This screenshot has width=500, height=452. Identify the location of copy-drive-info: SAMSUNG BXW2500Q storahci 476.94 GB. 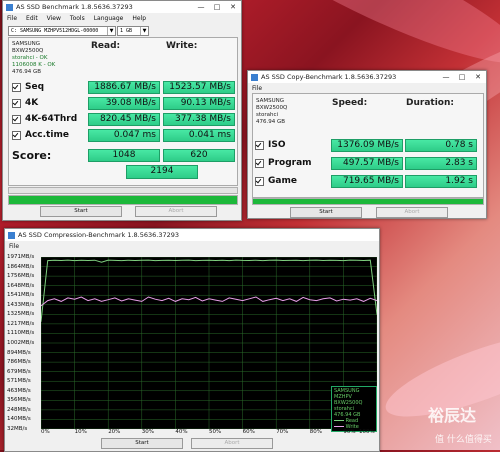
(271, 112).